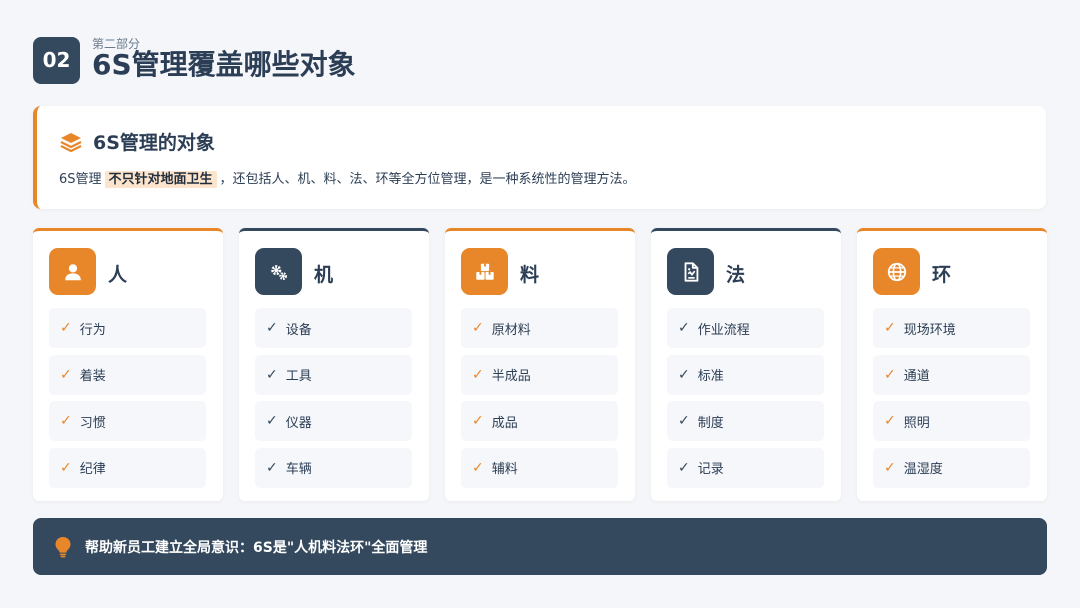  I want to click on list-item: ✓ 记录, so click(745, 467).